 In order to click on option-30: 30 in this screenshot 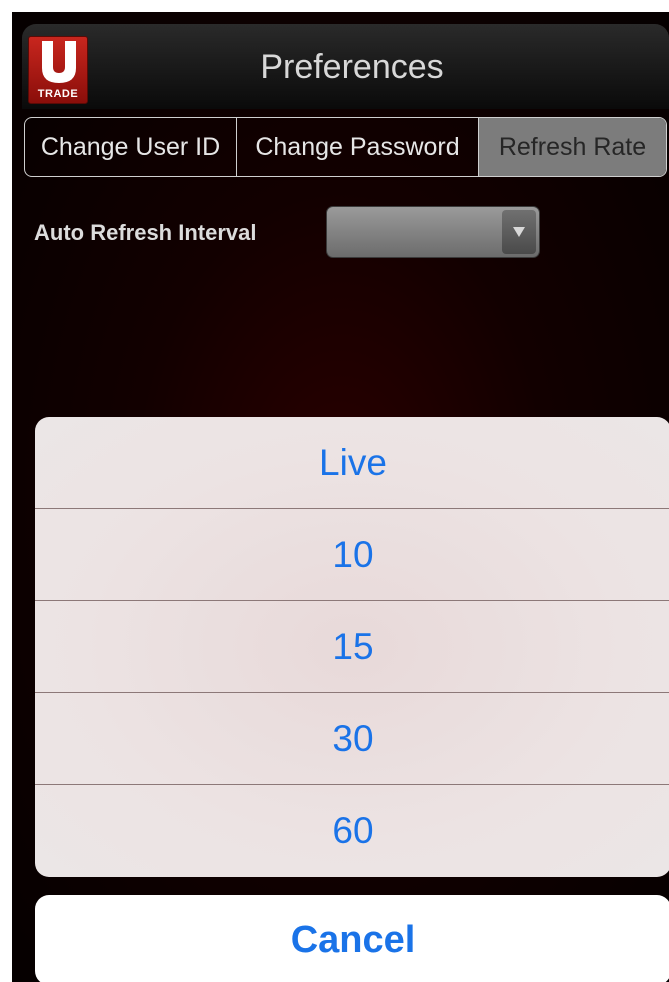, I will do `click(352, 739)`.